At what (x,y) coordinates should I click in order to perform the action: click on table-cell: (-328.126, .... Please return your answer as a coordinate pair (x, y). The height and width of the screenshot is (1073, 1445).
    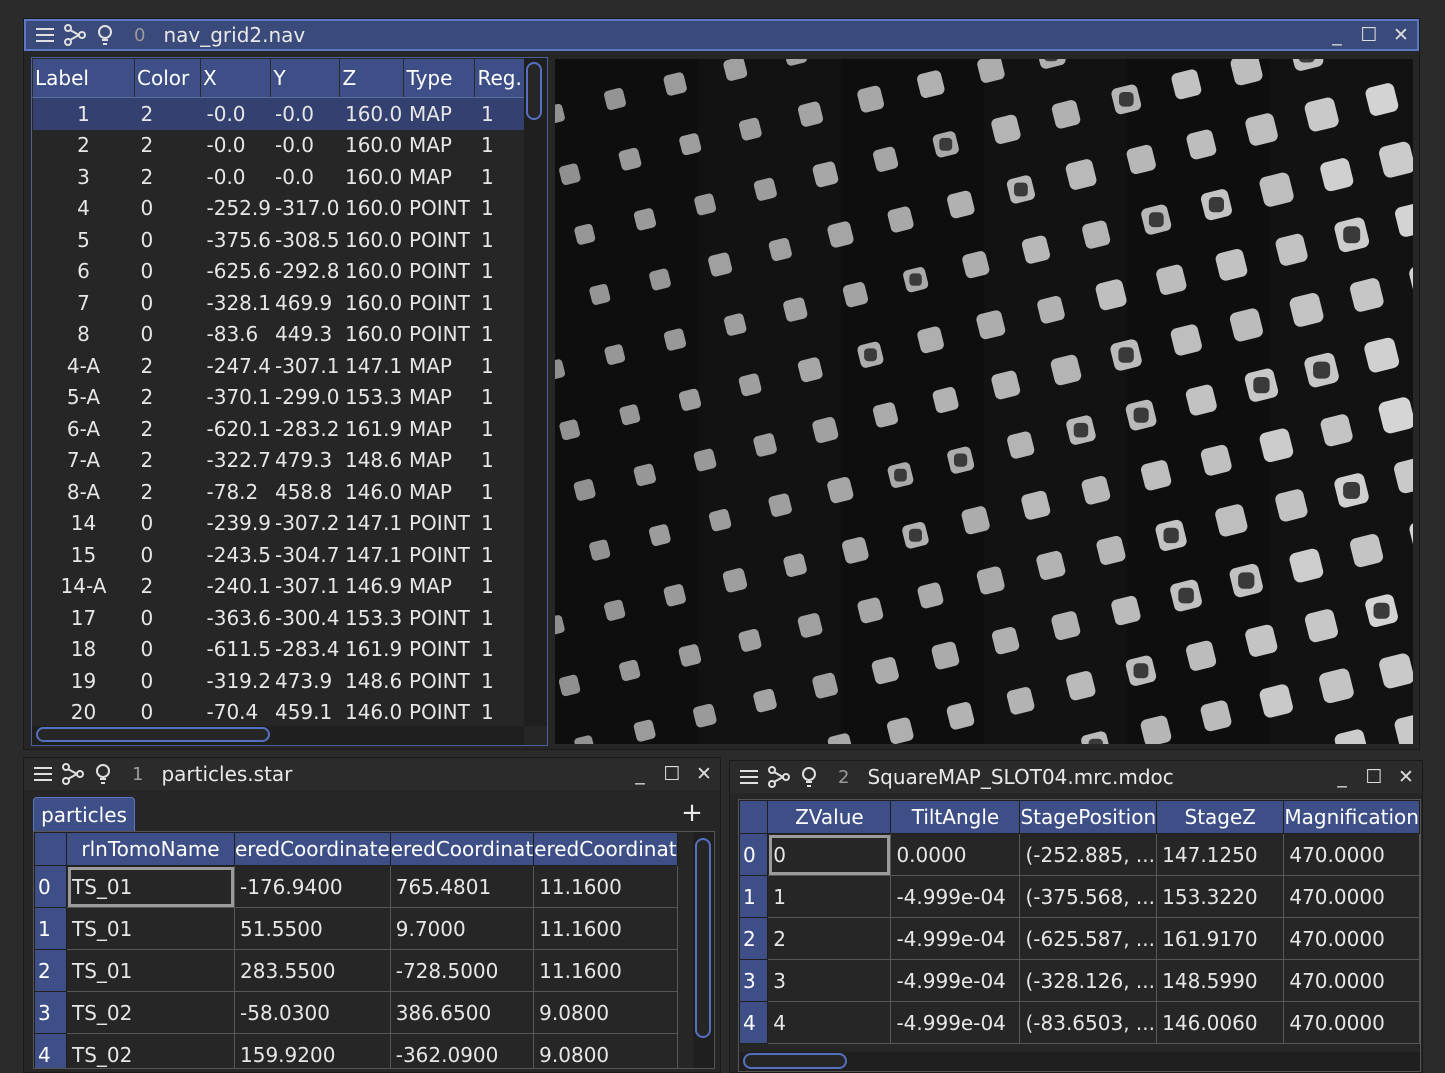
    Looking at the image, I should click on (1088, 980).